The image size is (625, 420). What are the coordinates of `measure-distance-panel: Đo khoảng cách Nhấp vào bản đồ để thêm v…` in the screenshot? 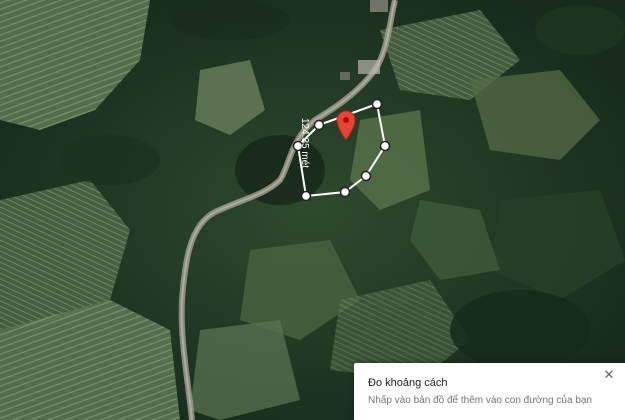 It's located at (489, 391).